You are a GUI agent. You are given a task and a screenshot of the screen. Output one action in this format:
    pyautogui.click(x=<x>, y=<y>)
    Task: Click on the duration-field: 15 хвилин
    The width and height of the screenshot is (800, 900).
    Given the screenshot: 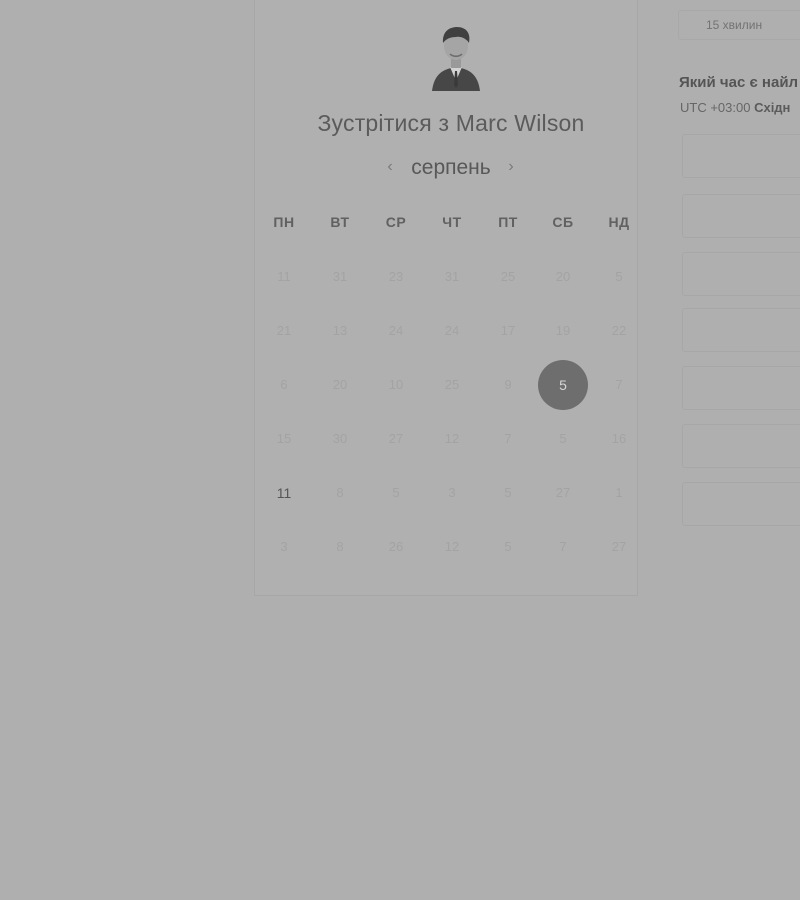 What is the action you would take?
    pyautogui.click(x=739, y=25)
    